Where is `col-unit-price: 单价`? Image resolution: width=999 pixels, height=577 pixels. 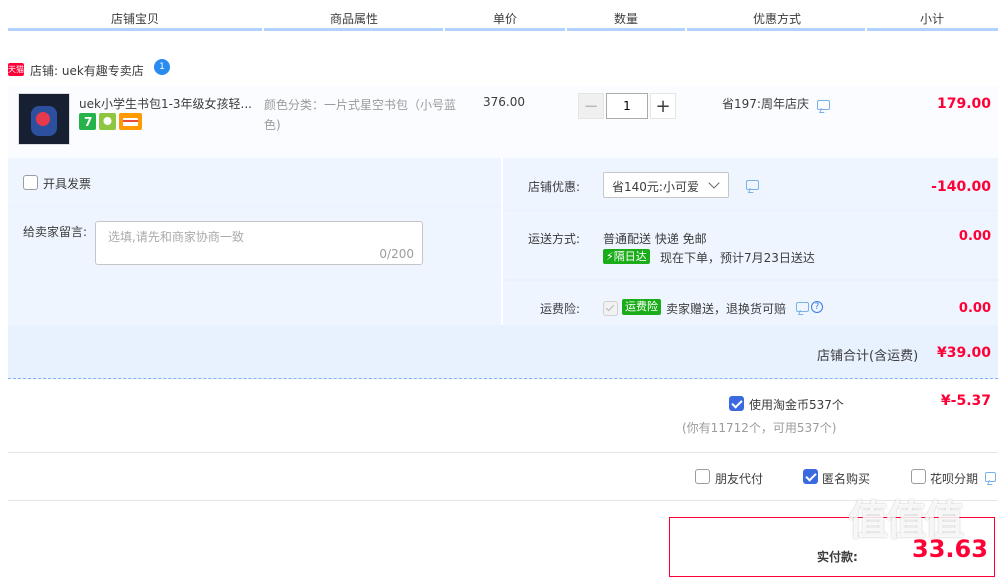
col-unit-price: 单价 is located at coordinates (505, 19).